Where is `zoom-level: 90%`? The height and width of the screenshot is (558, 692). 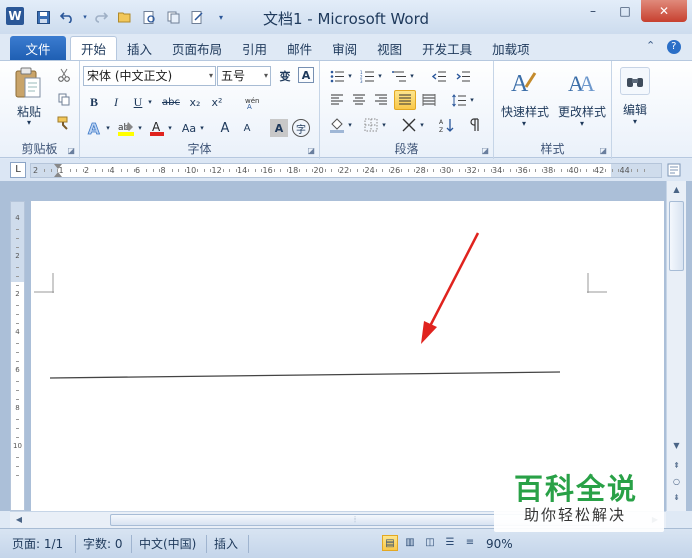 zoom-level: 90% is located at coordinates (499, 544).